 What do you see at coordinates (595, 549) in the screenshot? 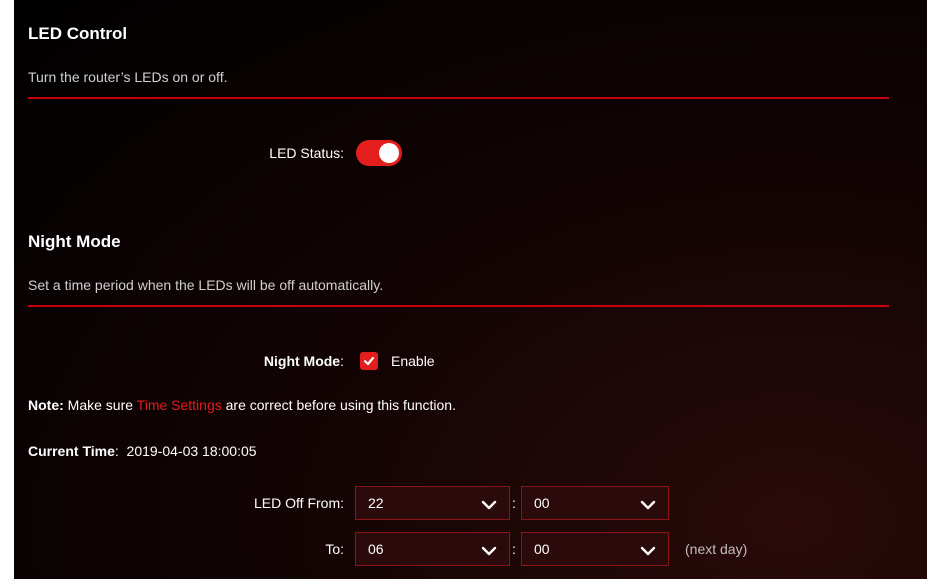
I see `to-minute-select: 00` at bounding box center [595, 549].